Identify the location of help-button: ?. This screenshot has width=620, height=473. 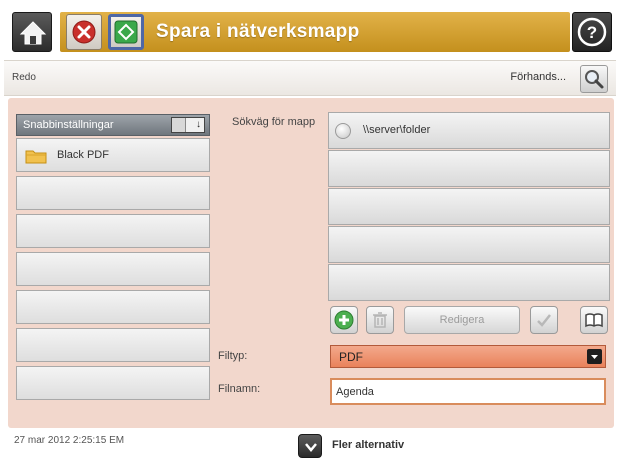
(592, 32).